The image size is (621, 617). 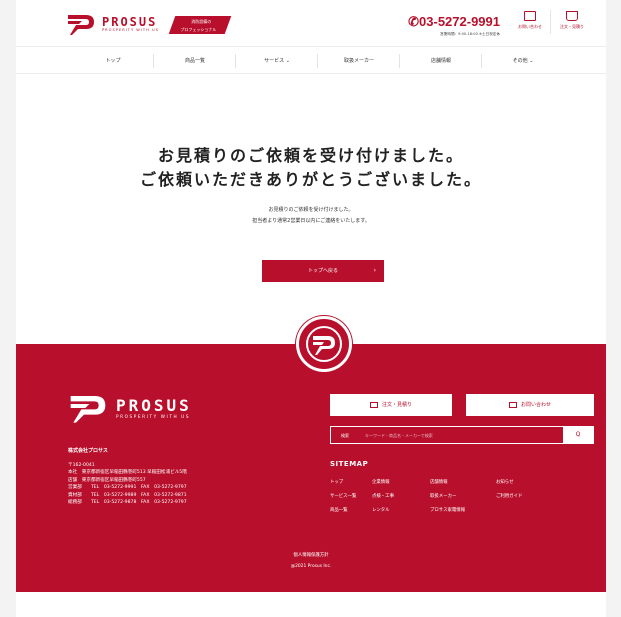 I want to click on search-button: Q, so click(x=578, y=435).